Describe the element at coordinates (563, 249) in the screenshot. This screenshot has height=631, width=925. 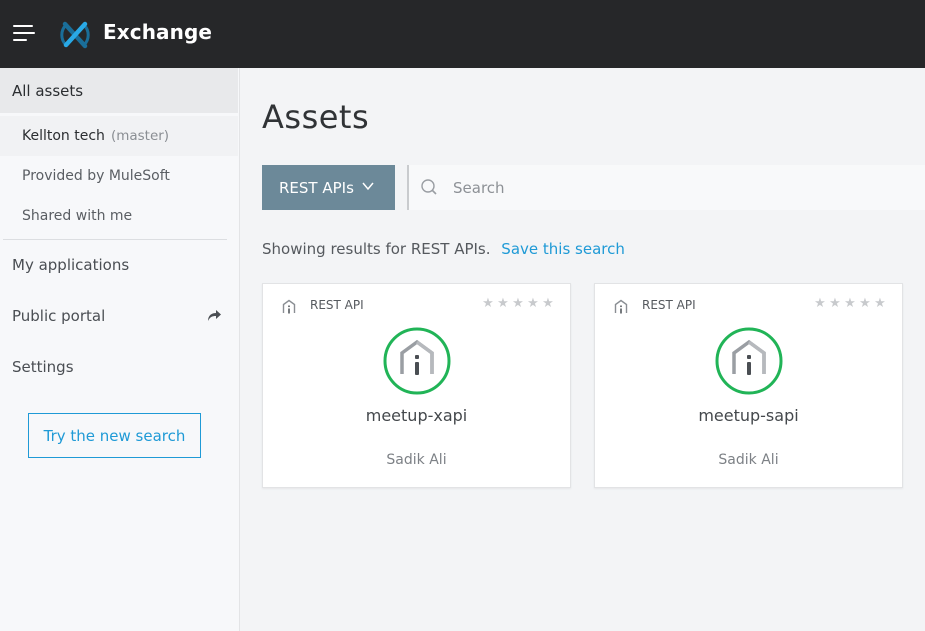
I see `save-search-link: Save this search` at that location.